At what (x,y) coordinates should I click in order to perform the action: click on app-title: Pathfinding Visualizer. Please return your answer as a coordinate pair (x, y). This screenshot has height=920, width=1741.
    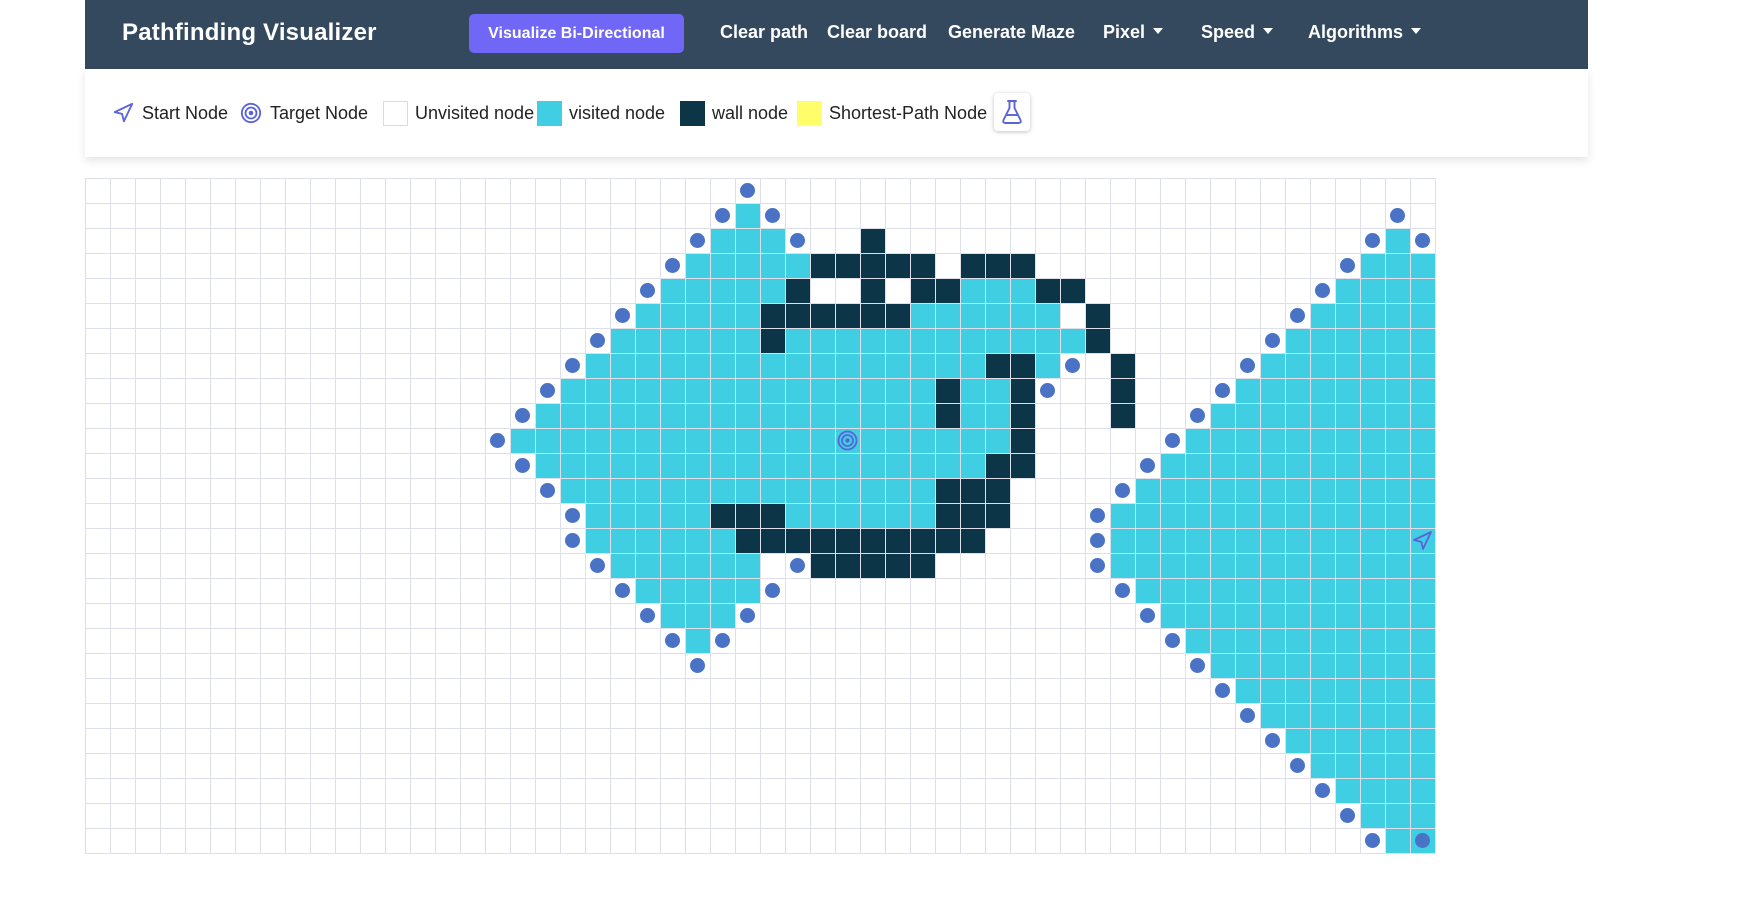
    Looking at the image, I should click on (249, 33).